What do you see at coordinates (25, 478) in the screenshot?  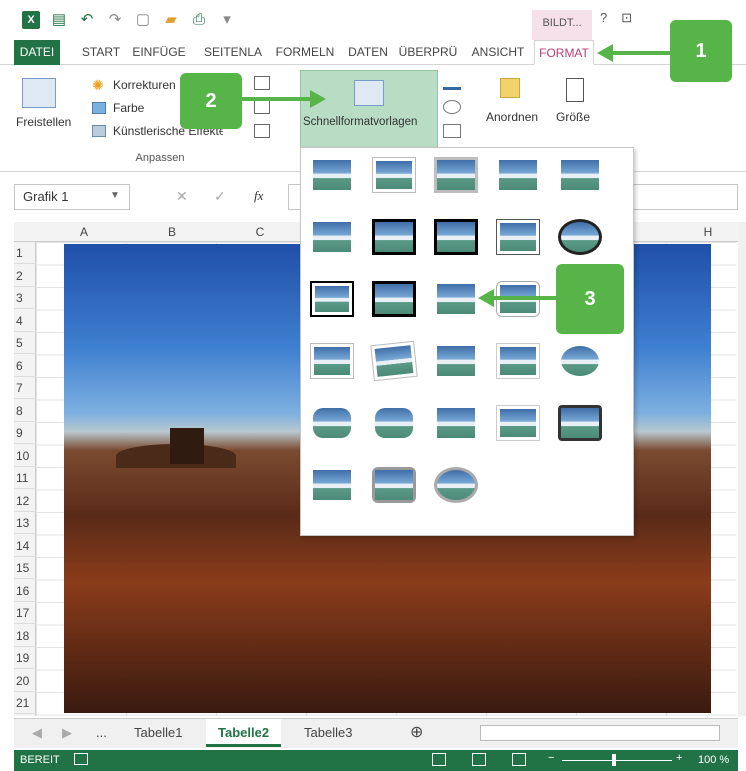 I see `row-header: 11` at bounding box center [25, 478].